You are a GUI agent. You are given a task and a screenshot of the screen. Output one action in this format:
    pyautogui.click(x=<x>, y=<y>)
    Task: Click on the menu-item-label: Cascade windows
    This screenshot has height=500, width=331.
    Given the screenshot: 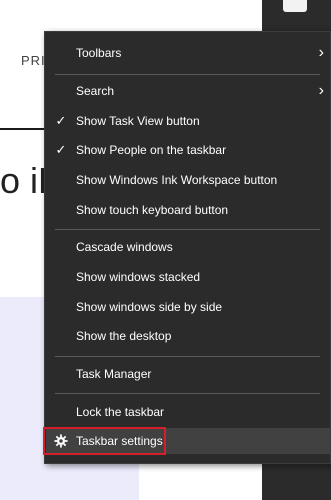 What is the action you would take?
    pyautogui.click(x=124, y=247)
    